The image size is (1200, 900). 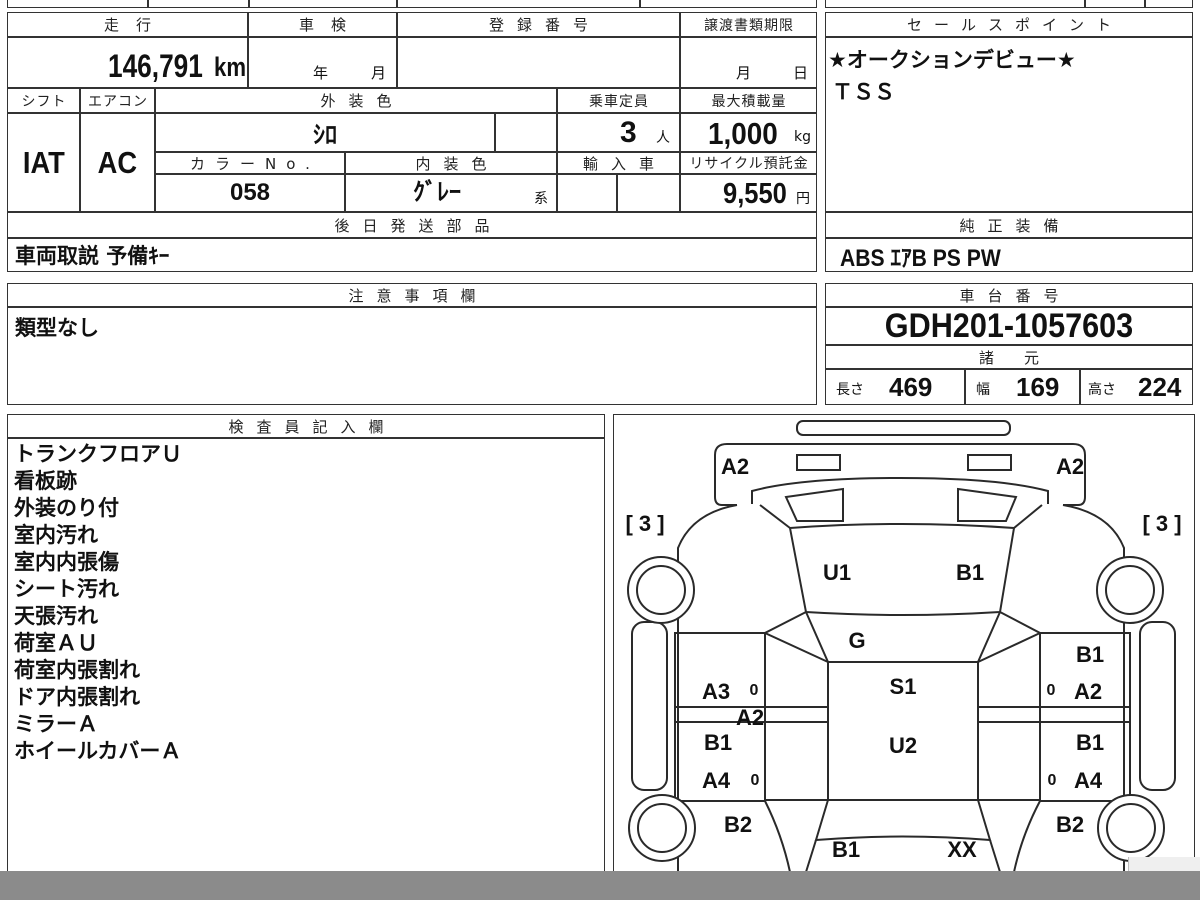 I want to click on damage-mark-right-front-door-upper: B1, so click(x=1090, y=654).